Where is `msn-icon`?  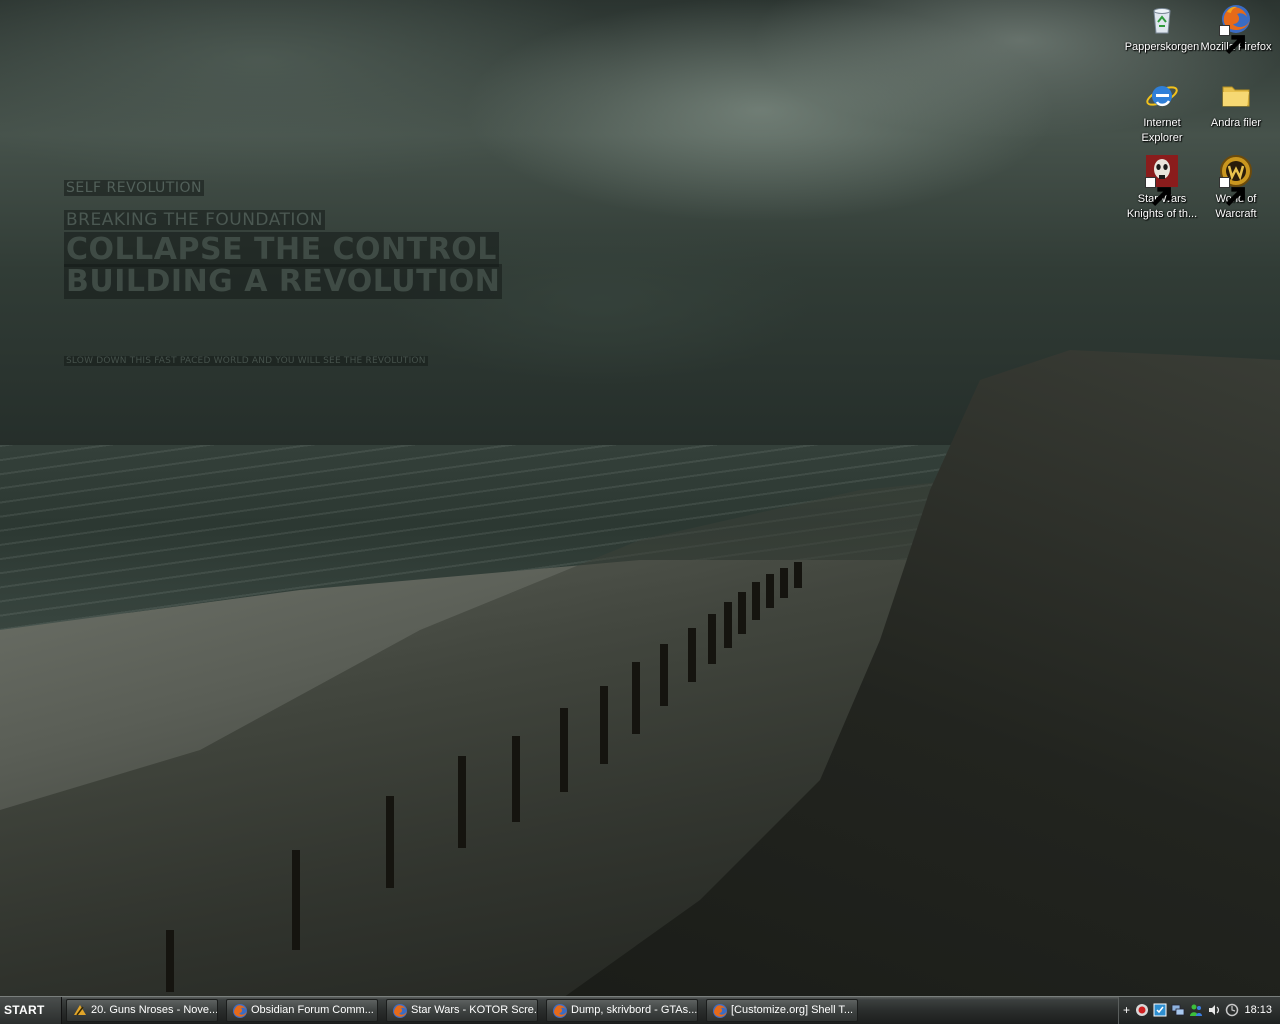 msn-icon is located at coordinates (1196, 1010).